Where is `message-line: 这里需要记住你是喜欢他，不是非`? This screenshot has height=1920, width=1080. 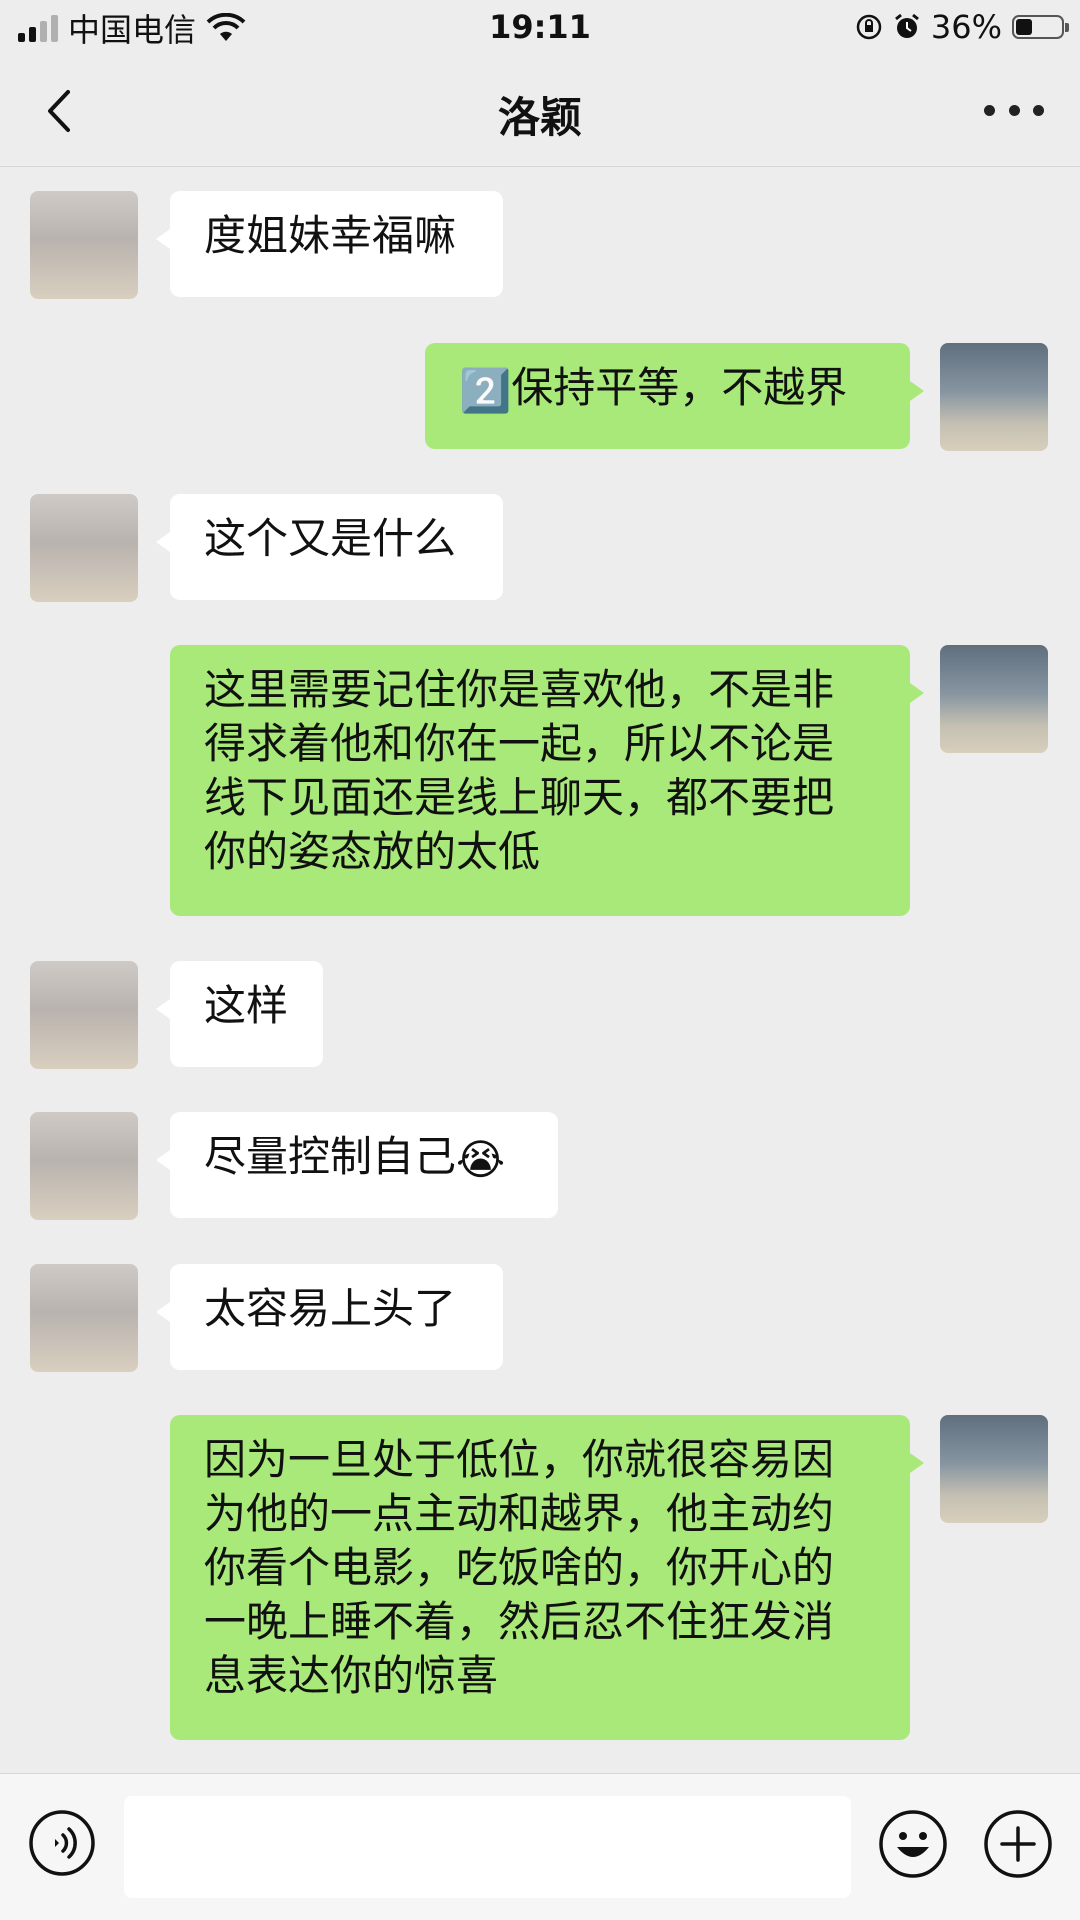 message-line: 这里需要记住你是喜欢他，不是非 is located at coordinates (519, 689).